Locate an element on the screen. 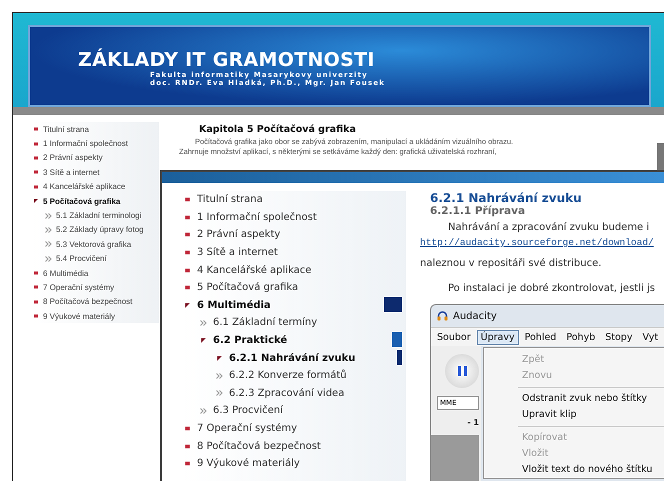  menu-item: Vyt is located at coordinates (650, 337).